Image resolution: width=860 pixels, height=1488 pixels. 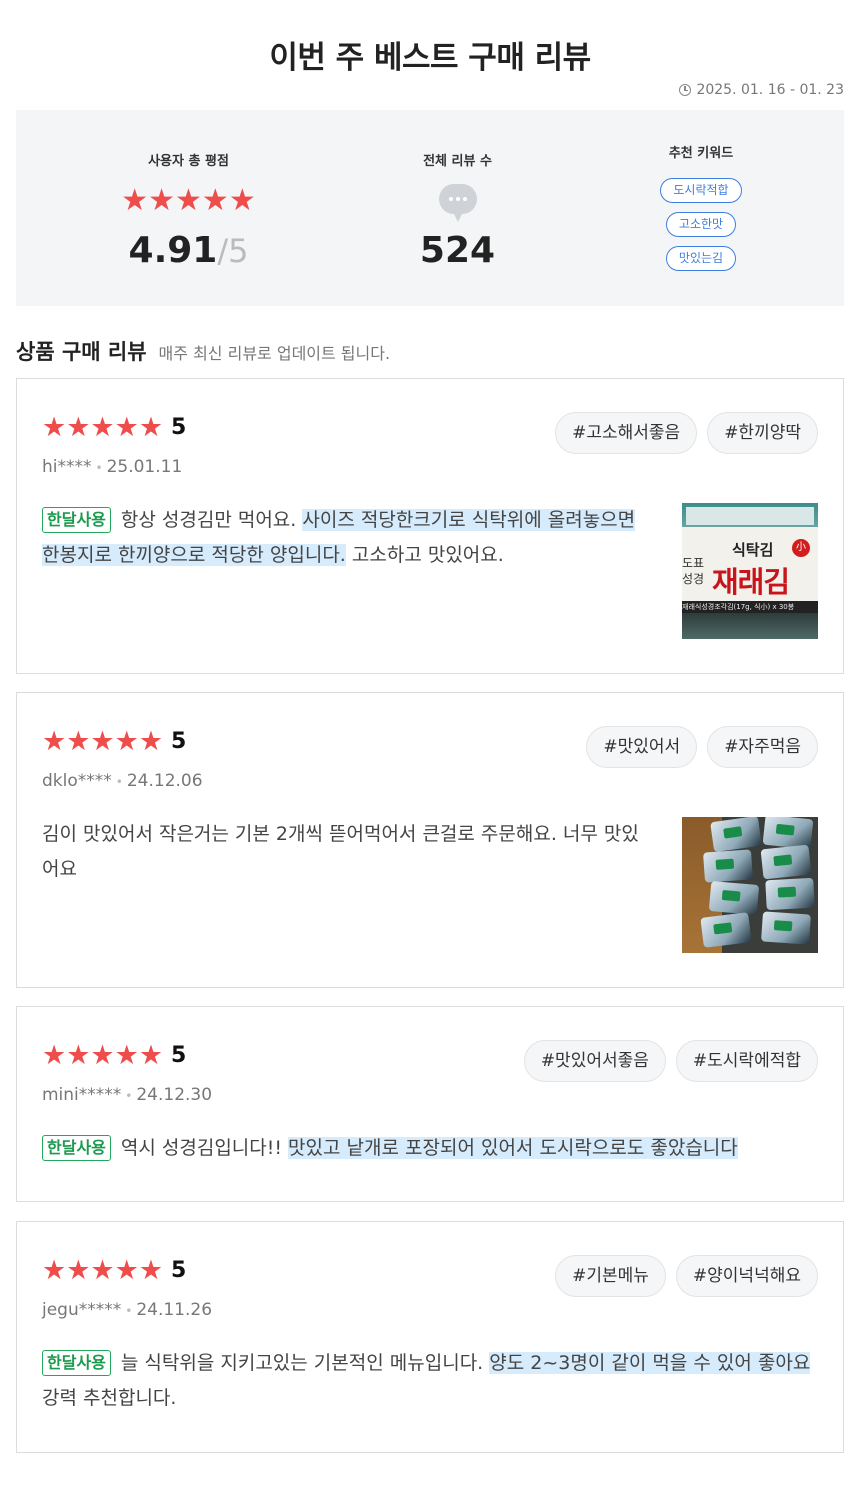 I want to click on review-meta: hi**** • 25.01.11, so click(x=112, y=467).